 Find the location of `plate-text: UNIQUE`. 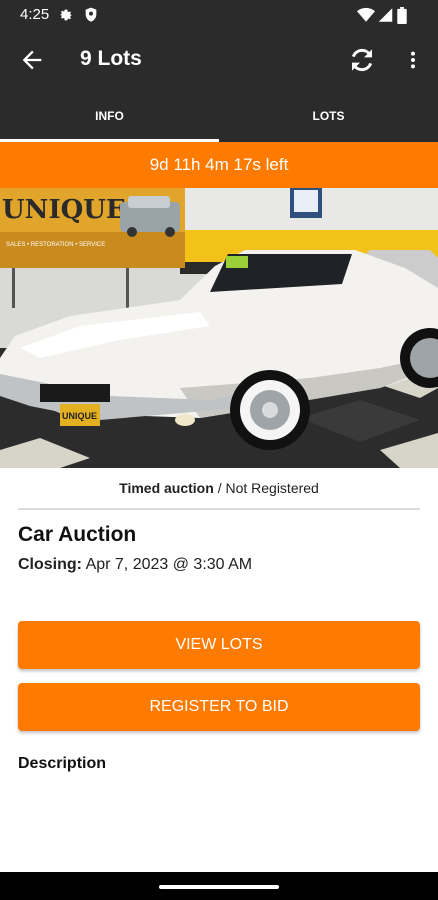

plate-text: UNIQUE is located at coordinates (79, 416).